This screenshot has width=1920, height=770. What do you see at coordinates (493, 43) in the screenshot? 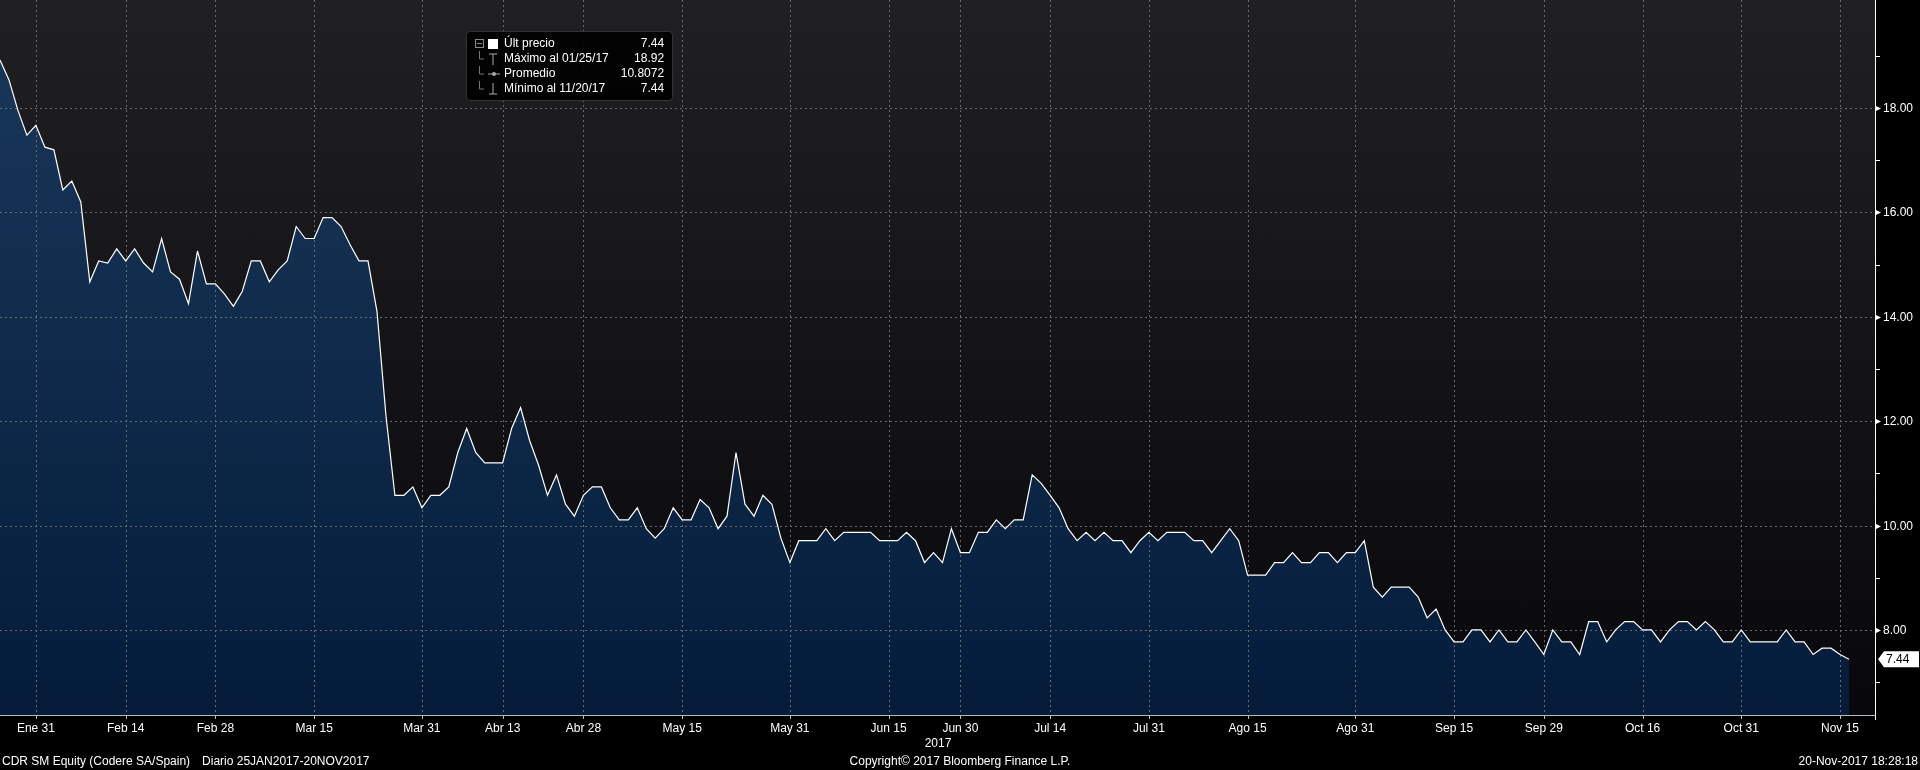
I see `square-icon` at bounding box center [493, 43].